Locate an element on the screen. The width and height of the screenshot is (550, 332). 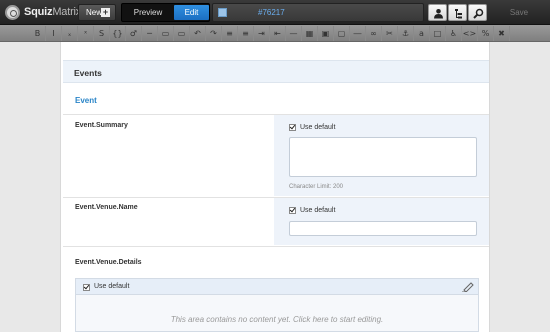
wysiwyg-button: a is located at coordinates (422, 33).